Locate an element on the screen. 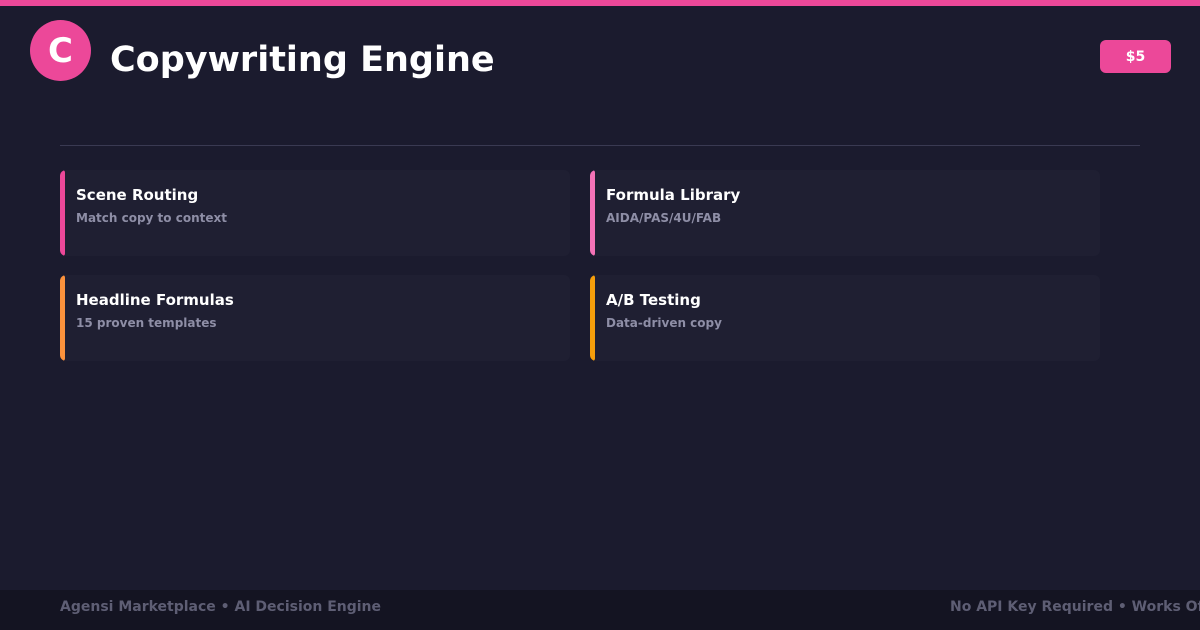 This screenshot has width=1200, height=630. feature-card-scene-routing: Scene Routing Match copy to context is located at coordinates (315, 213).